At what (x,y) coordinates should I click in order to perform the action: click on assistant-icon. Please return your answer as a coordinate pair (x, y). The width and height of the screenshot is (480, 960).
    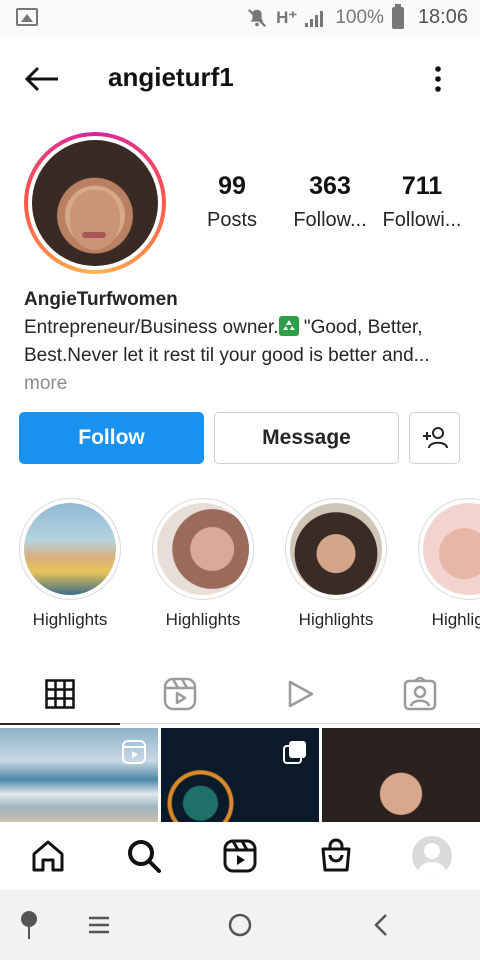
    Looking at the image, I should click on (29, 925).